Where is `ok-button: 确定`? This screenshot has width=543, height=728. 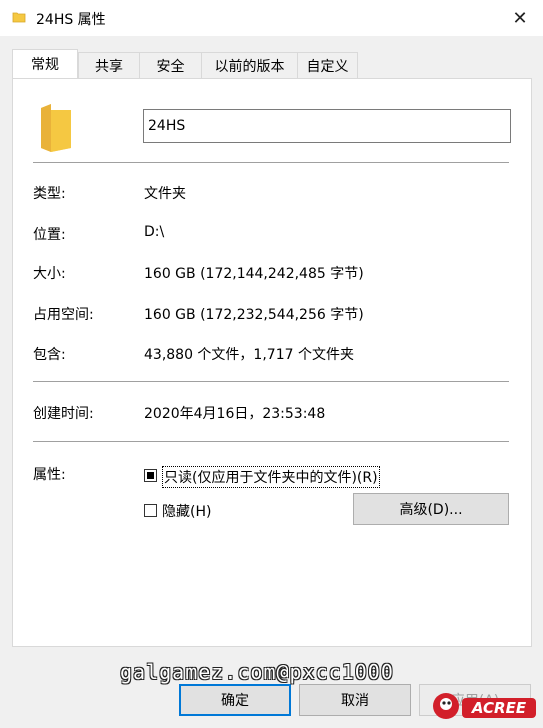 ok-button: 确定 is located at coordinates (235, 700).